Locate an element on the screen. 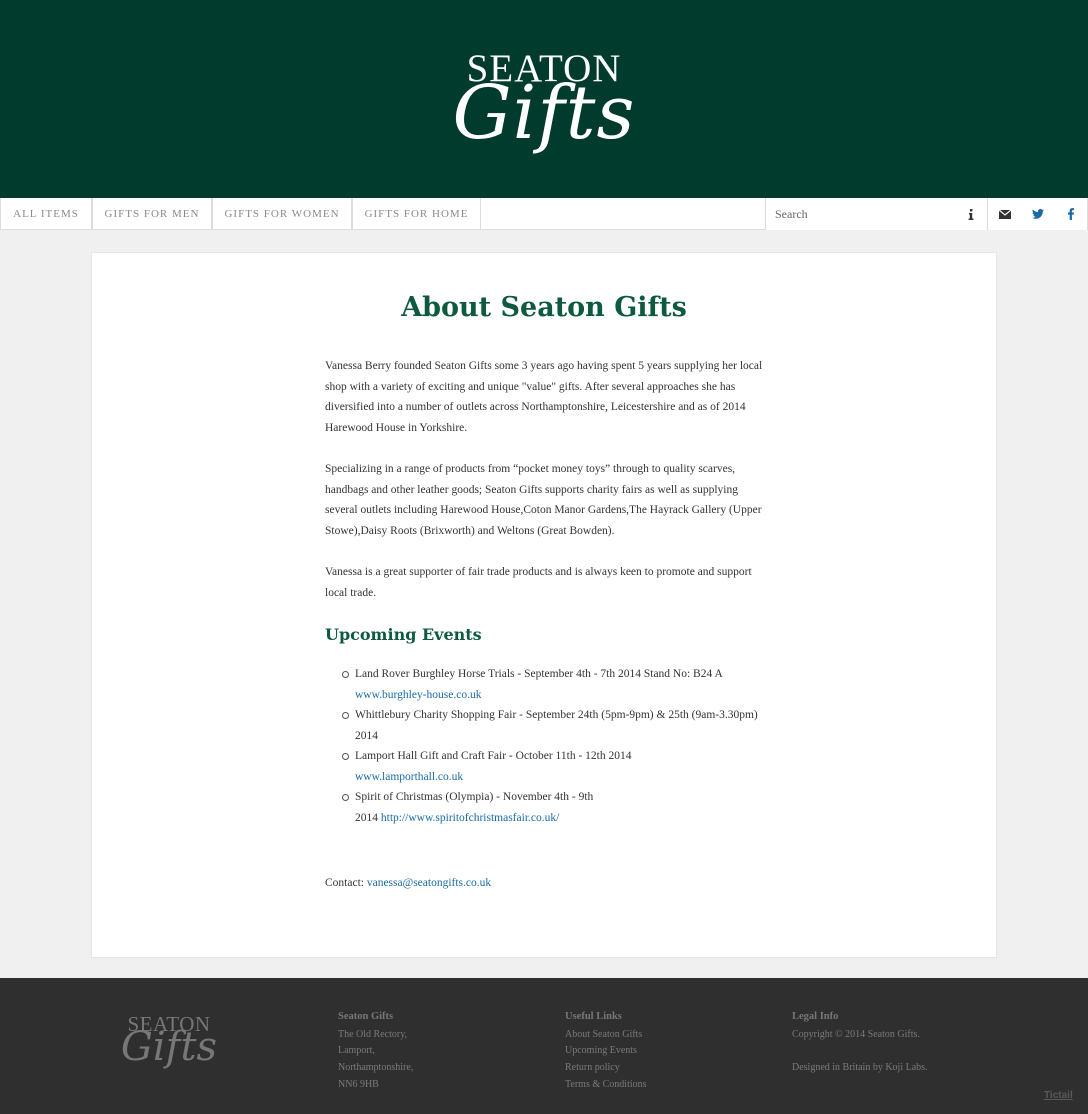 Image resolution: width=1088 pixels, height=1114 pixels. contact-email-link: vanessa@seatongifts.co.uk is located at coordinates (429, 883).